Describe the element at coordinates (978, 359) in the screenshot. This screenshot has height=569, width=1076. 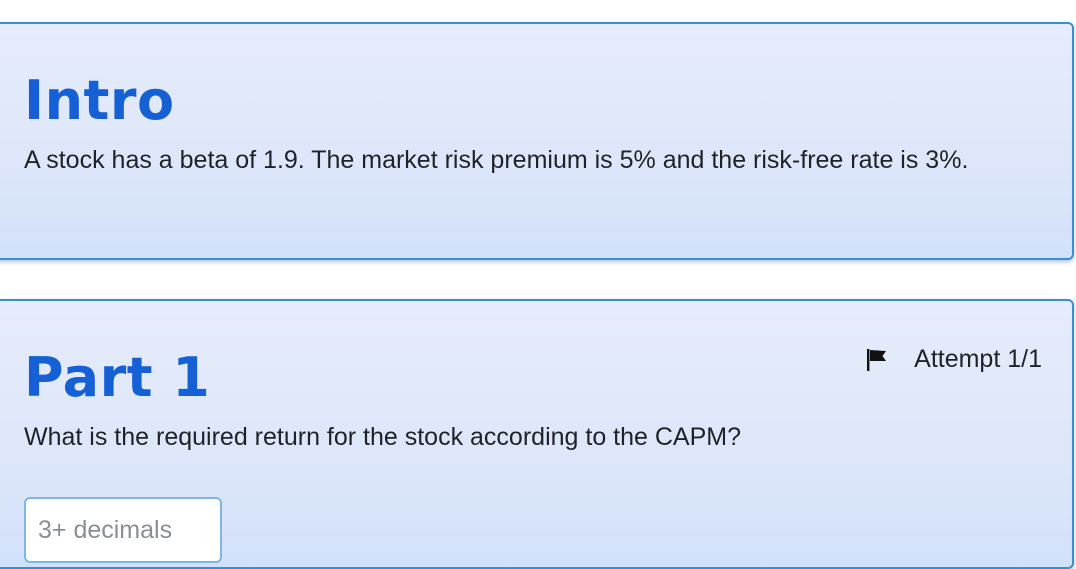
I see `attempt-label: Attempt 1/1` at that location.